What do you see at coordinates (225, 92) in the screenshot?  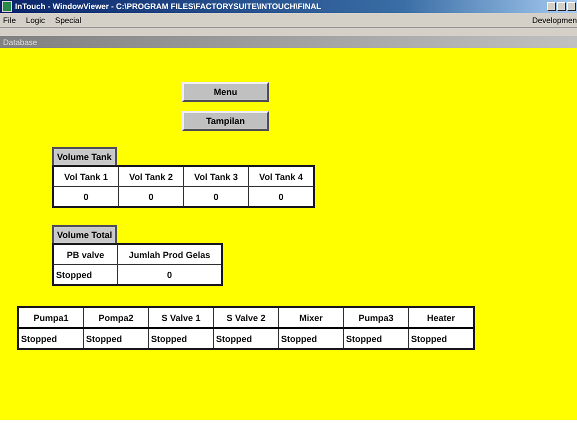 I see `nav-button: Menu` at bounding box center [225, 92].